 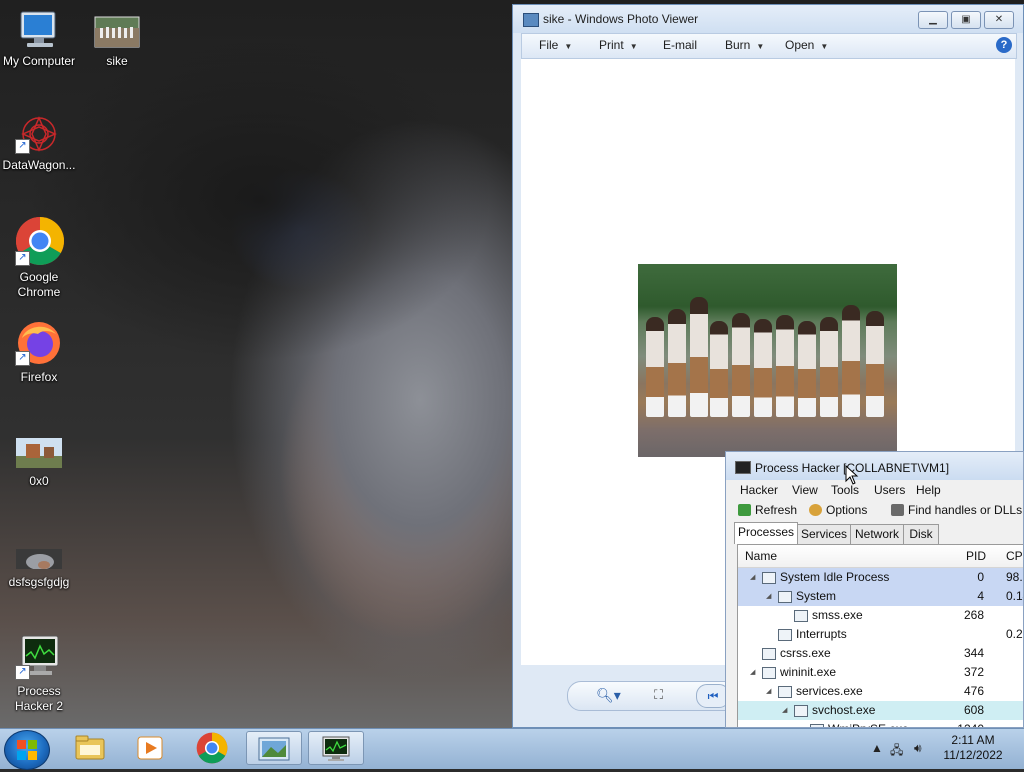 What do you see at coordinates (845, 490) in the screenshot?
I see `menu-tools: Tools` at bounding box center [845, 490].